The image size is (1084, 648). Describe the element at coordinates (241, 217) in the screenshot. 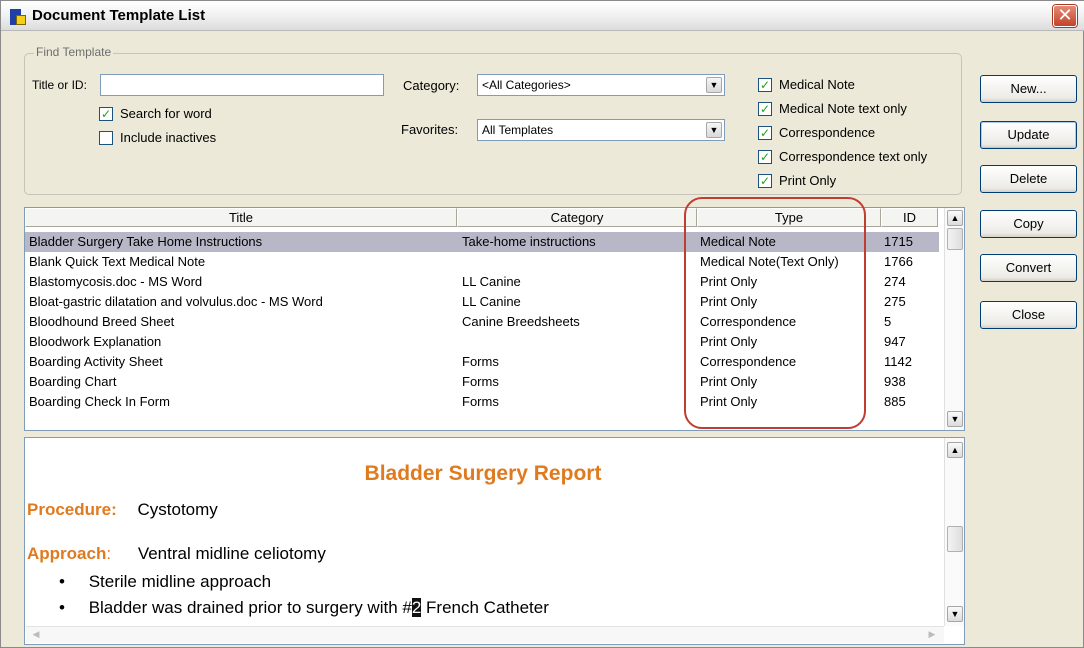

I see `column-header-title: Title` at that location.